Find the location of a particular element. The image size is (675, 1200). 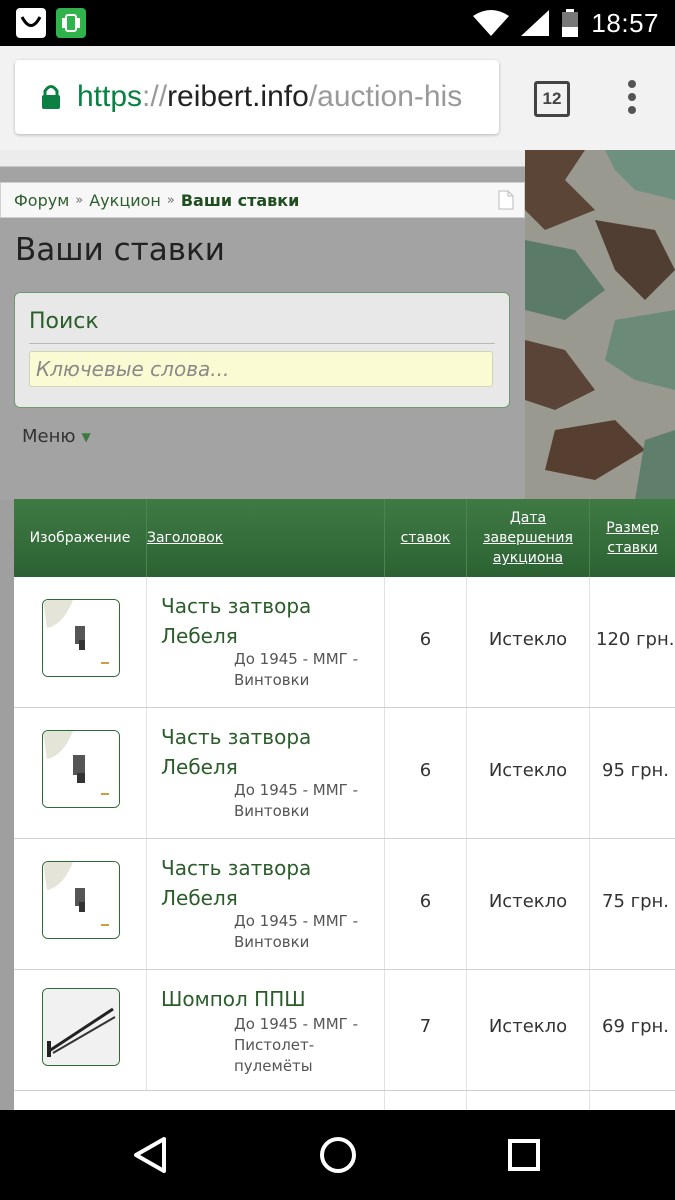

phone-sync-icon is located at coordinates (71, 23).